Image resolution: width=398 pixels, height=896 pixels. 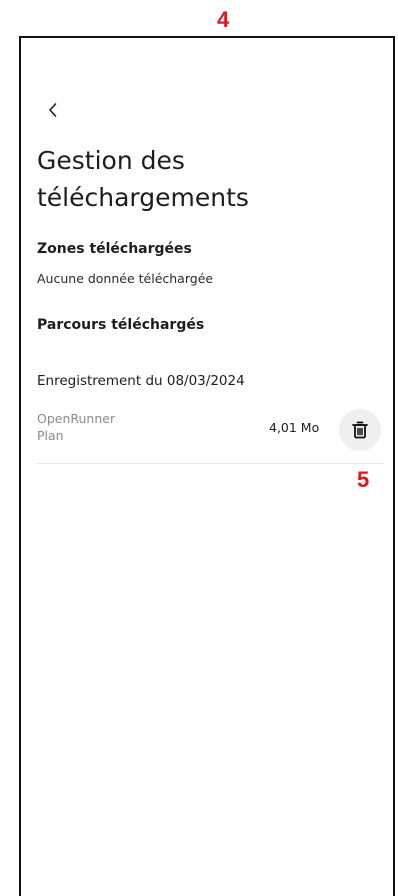 What do you see at coordinates (114, 249) in the screenshot?
I see `zones-section-title: Zones téléchargées` at bounding box center [114, 249].